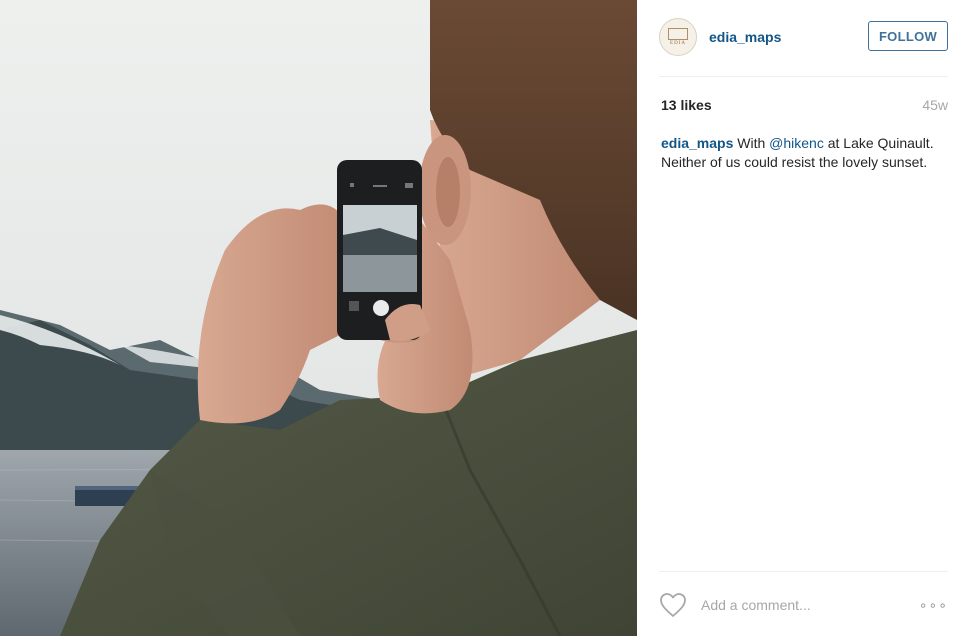 The width and height of the screenshot is (972, 636). I want to click on post-header: EDIA edia_maps FOLLOW, so click(803, 37).